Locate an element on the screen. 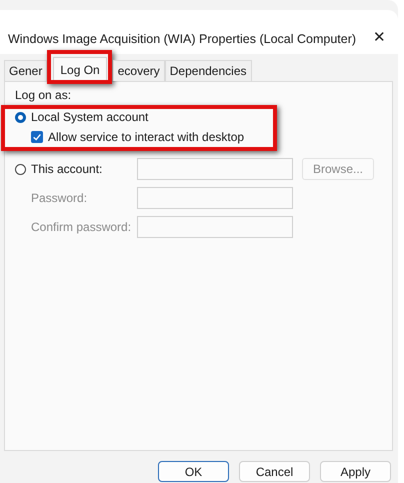  field-label: Password: is located at coordinates (59, 198).